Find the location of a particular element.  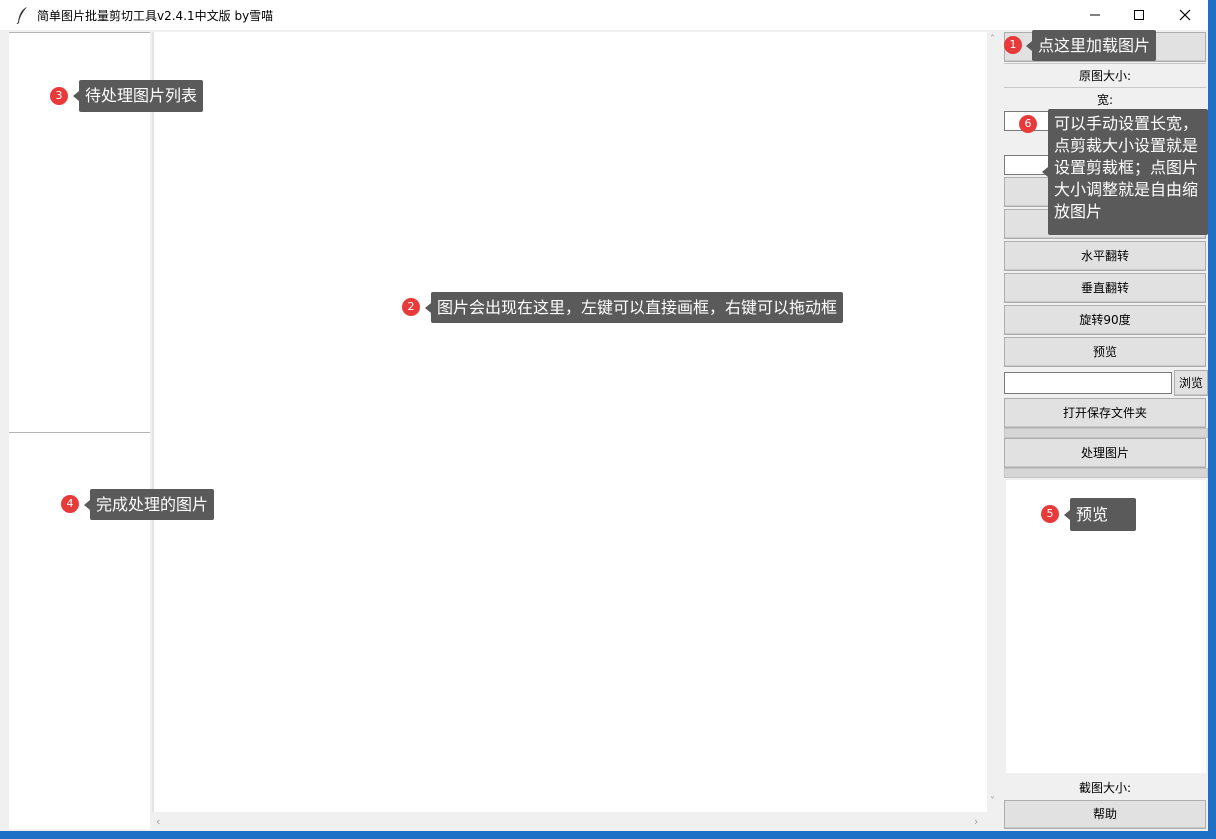

annotation-tooltip-4: 完成处理的图片 is located at coordinates (149, 504).